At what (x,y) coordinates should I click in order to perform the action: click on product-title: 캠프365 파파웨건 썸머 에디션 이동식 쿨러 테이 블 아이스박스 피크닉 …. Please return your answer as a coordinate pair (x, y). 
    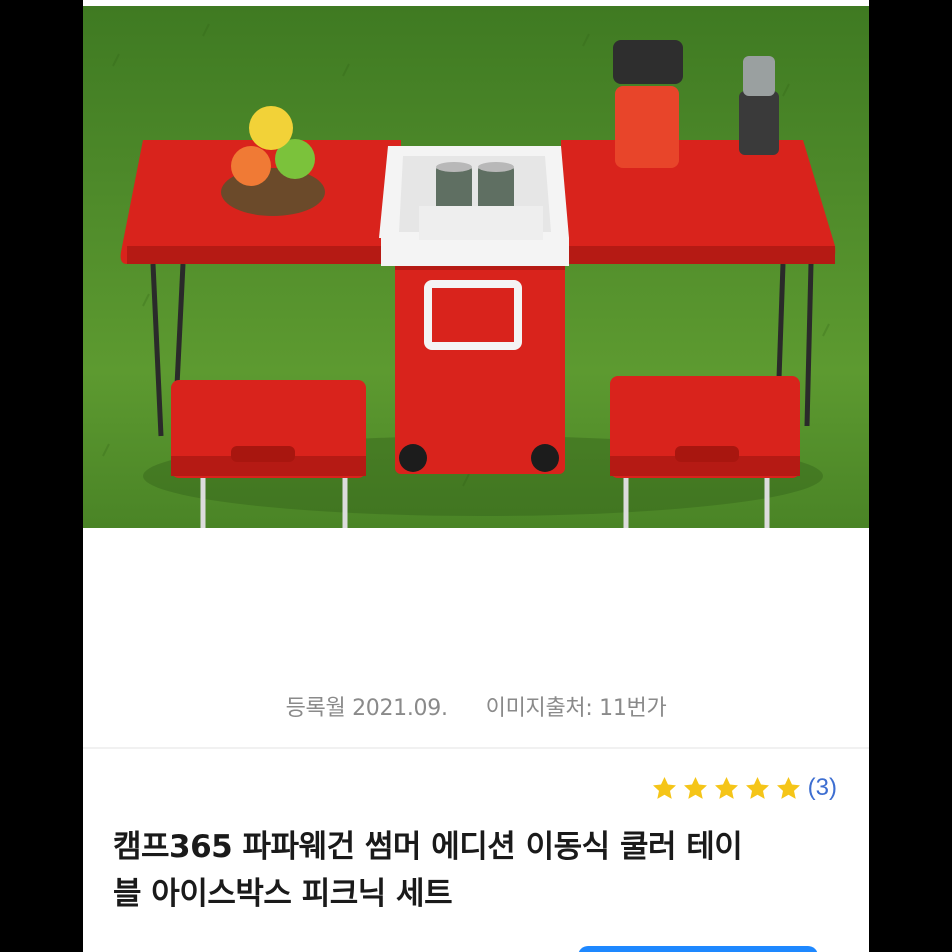
    Looking at the image, I should click on (473, 871).